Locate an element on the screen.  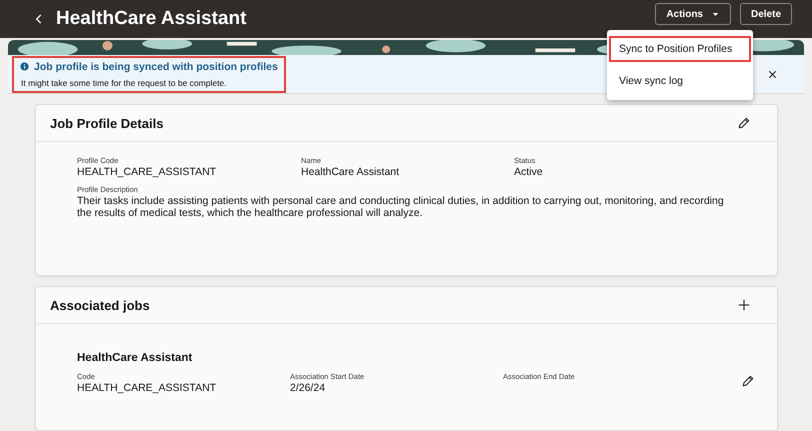
page-title: HealthCare Assistant is located at coordinates (151, 19).